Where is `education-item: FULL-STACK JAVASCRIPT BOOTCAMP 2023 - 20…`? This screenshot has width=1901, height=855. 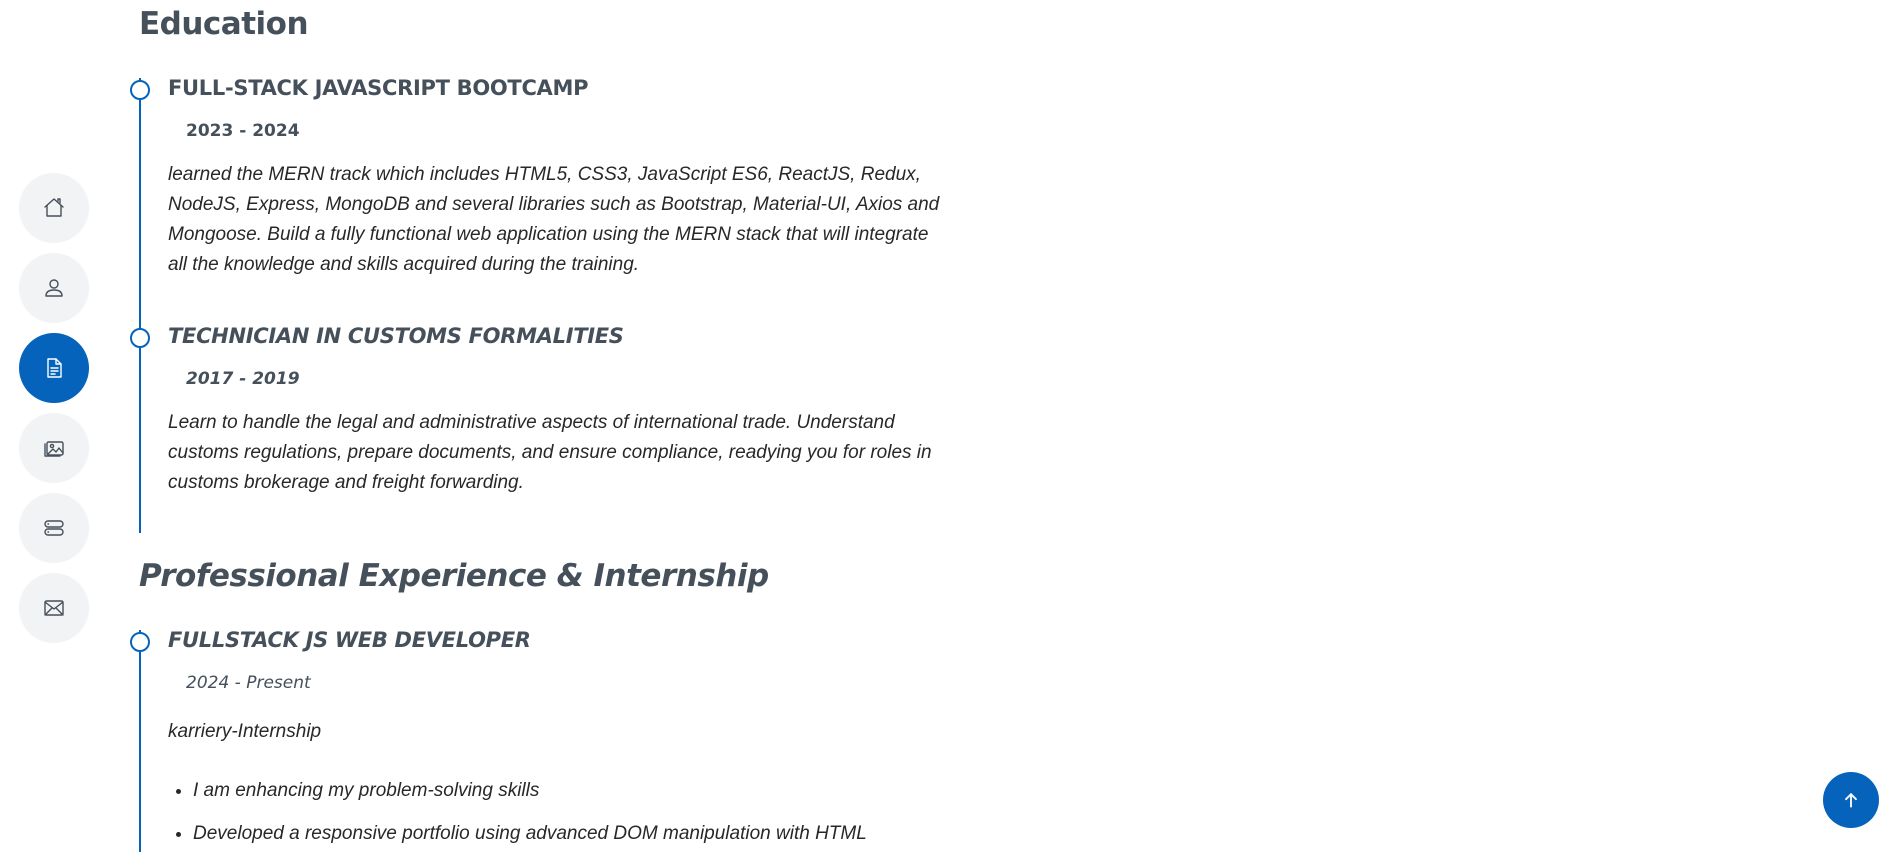
education-item: FULL-STACK JAVASCRIPT BOOTCAMP 2023 - 20… is located at coordinates (563, 179).